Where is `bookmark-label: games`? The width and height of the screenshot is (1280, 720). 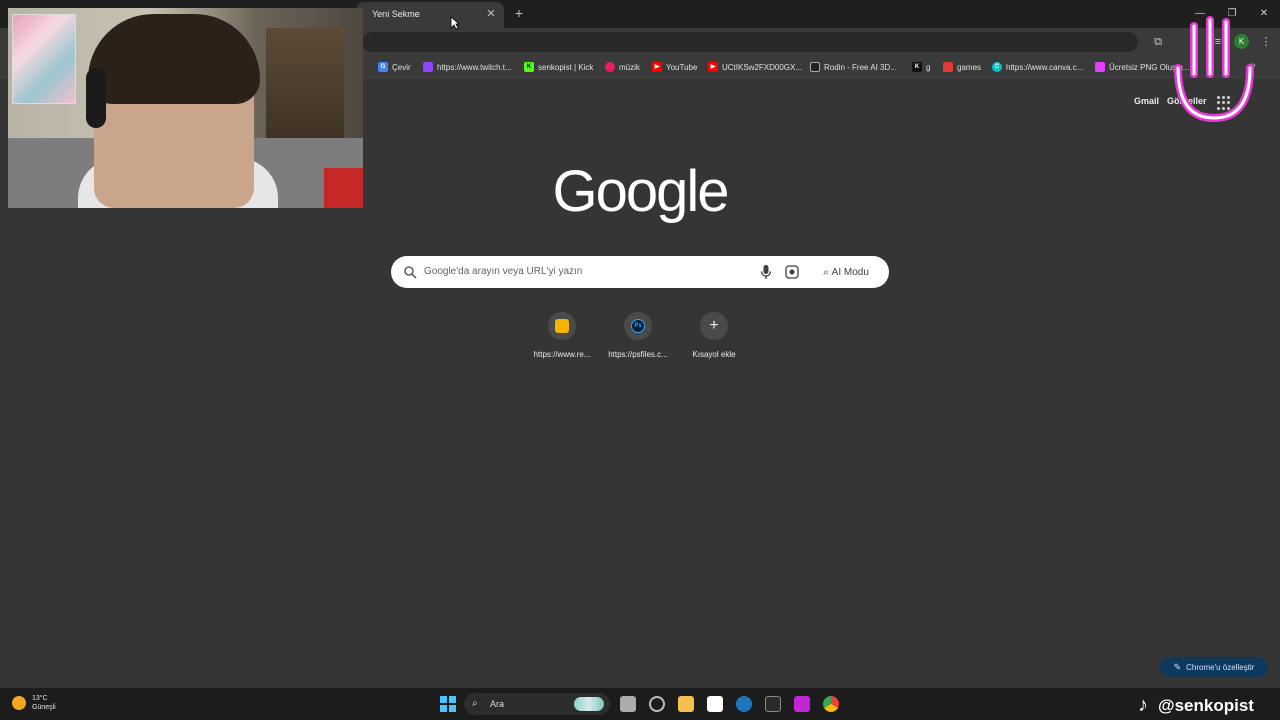 bookmark-label: games is located at coordinates (969, 67).